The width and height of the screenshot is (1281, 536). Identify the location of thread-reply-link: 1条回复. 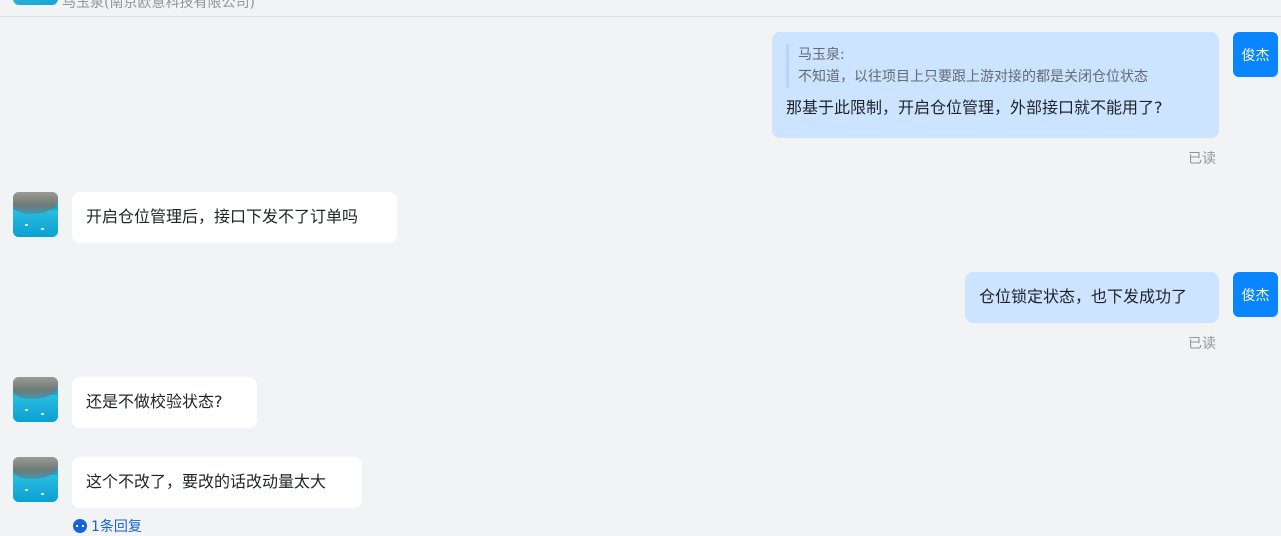
(107, 526).